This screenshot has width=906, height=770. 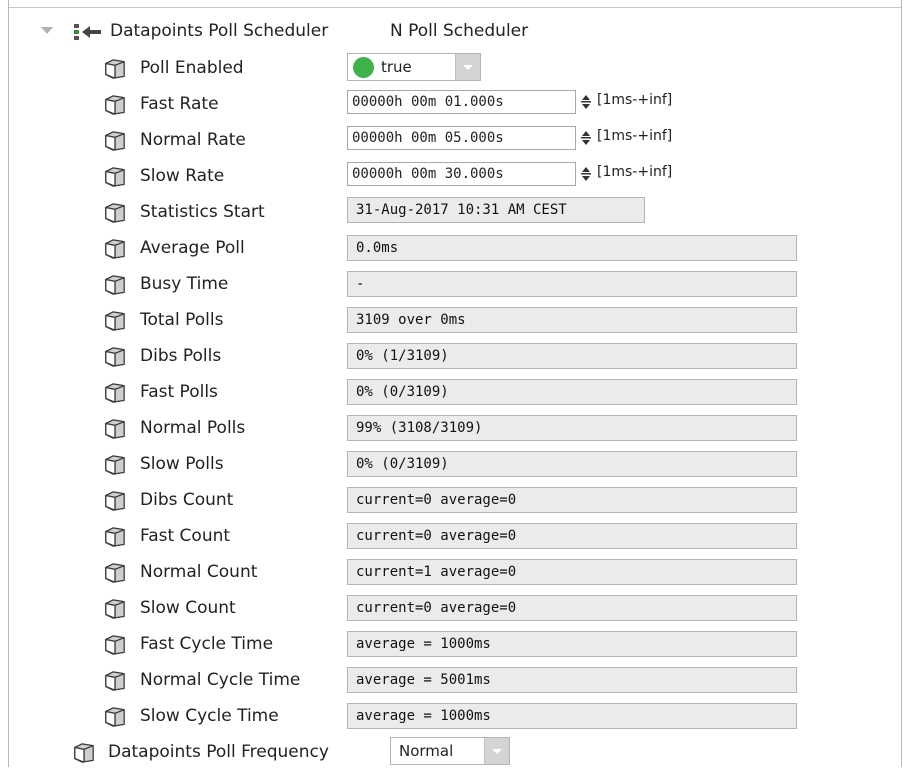 I want to click on property-label: Fast Count, so click(x=185, y=536).